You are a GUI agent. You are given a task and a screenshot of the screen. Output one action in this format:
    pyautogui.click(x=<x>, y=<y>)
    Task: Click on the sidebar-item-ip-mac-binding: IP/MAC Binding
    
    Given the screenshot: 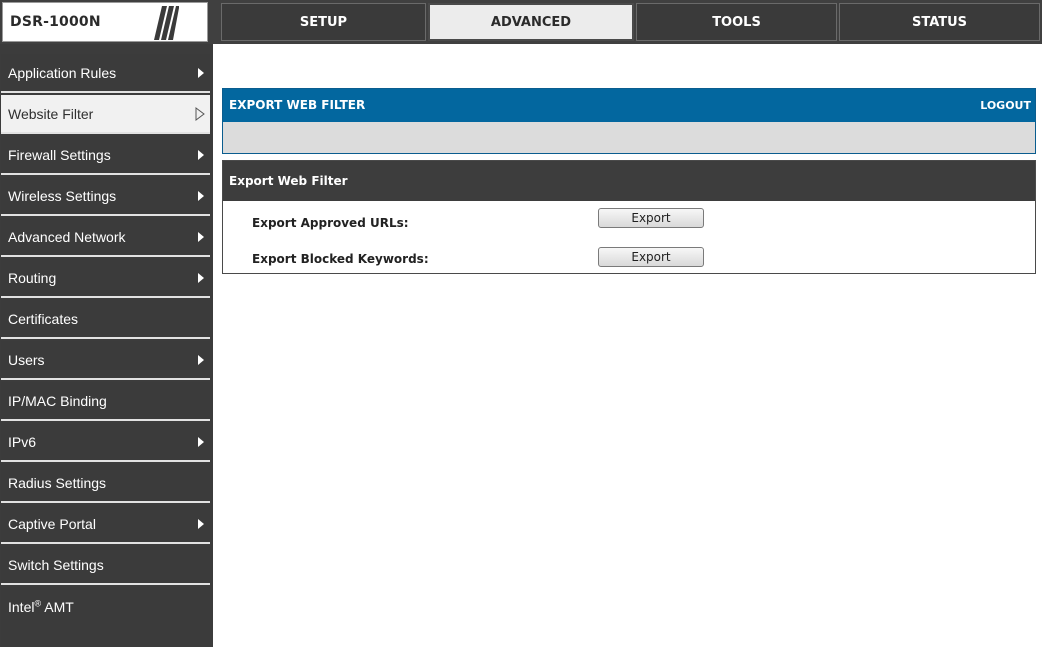 What is the action you would take?
    pyautogui.click(x=105, y=401)
    